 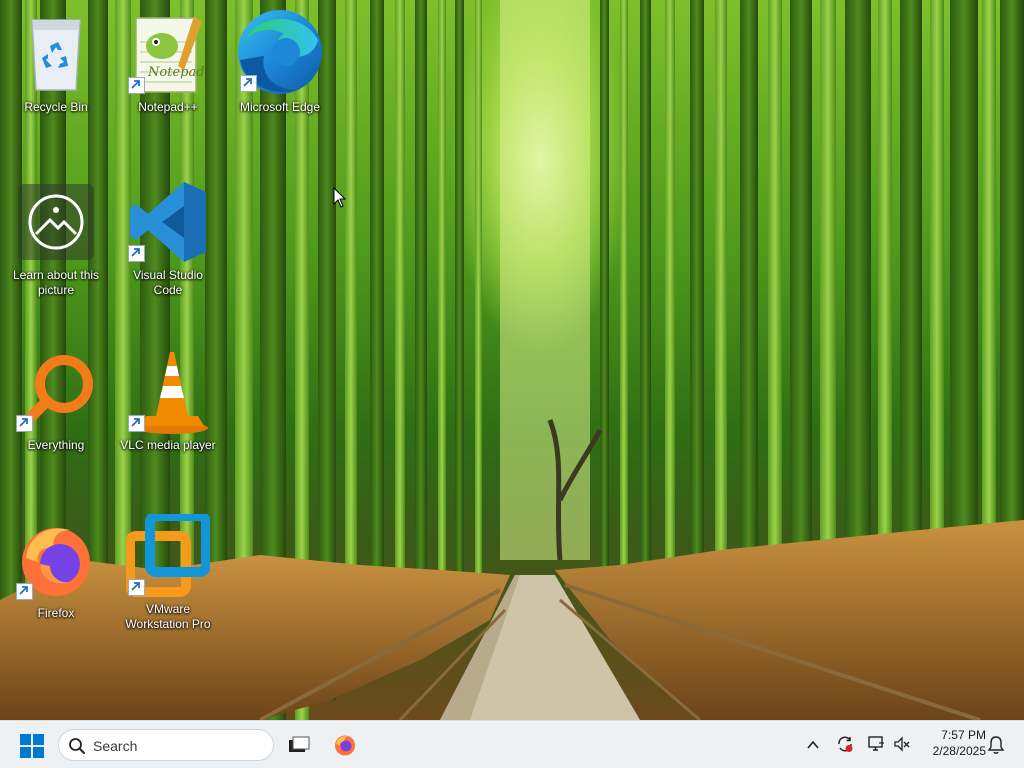 What do you see at coordinates (340, 200) in the screenshot?
I see `mouse-cursor-icon` at bounding box center [340, 200].